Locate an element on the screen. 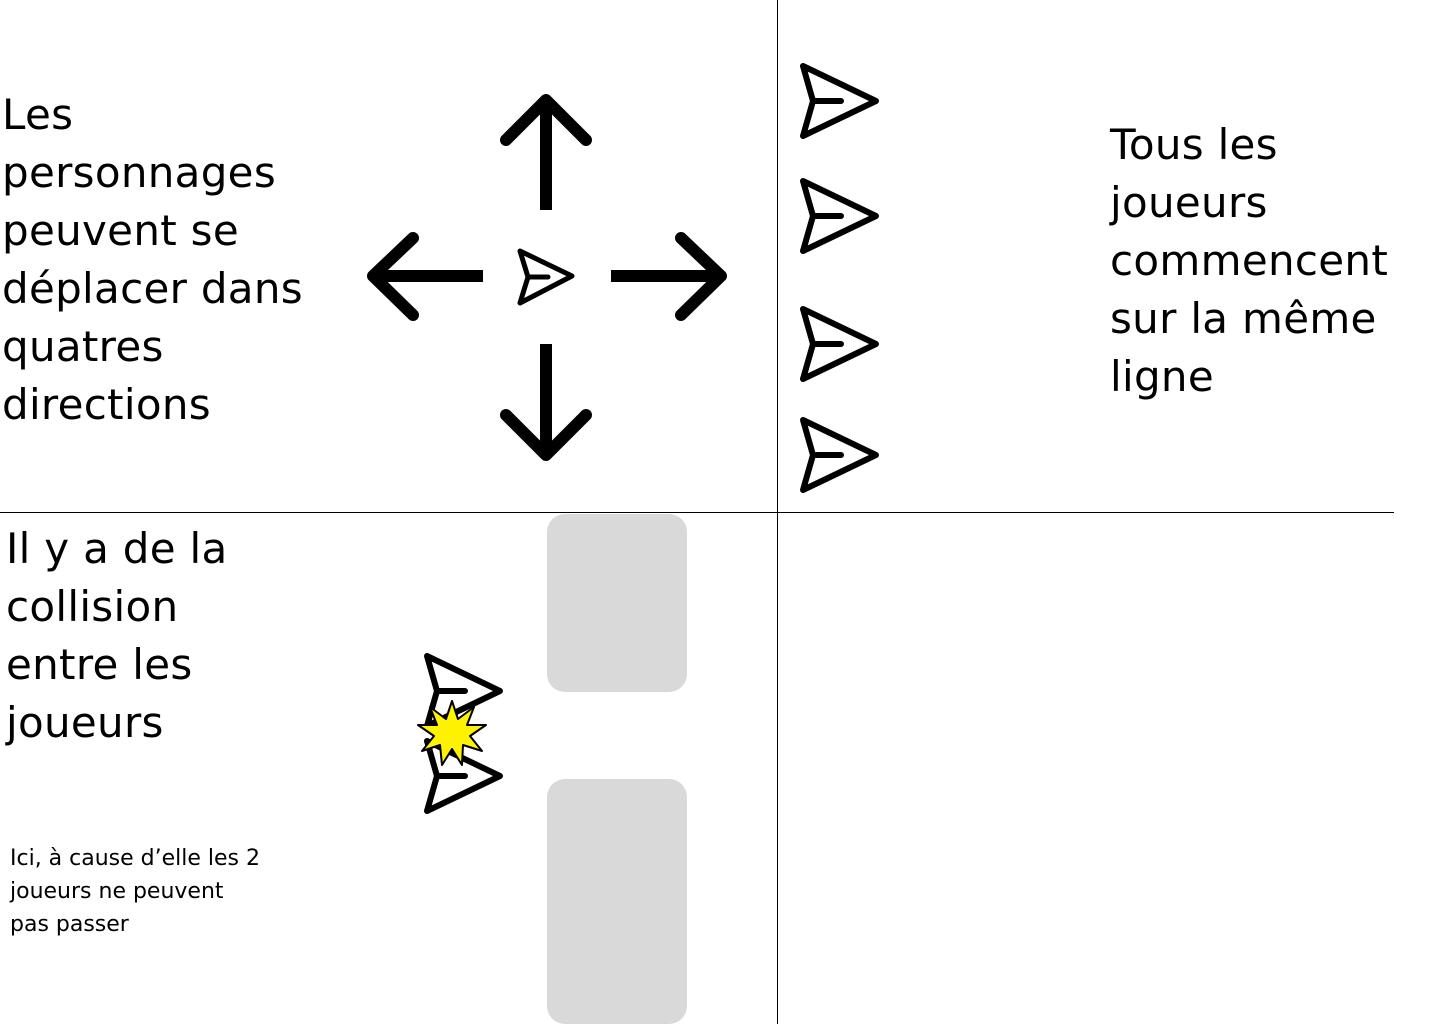  arrow-left-icon is located at coordinates (425, 276).